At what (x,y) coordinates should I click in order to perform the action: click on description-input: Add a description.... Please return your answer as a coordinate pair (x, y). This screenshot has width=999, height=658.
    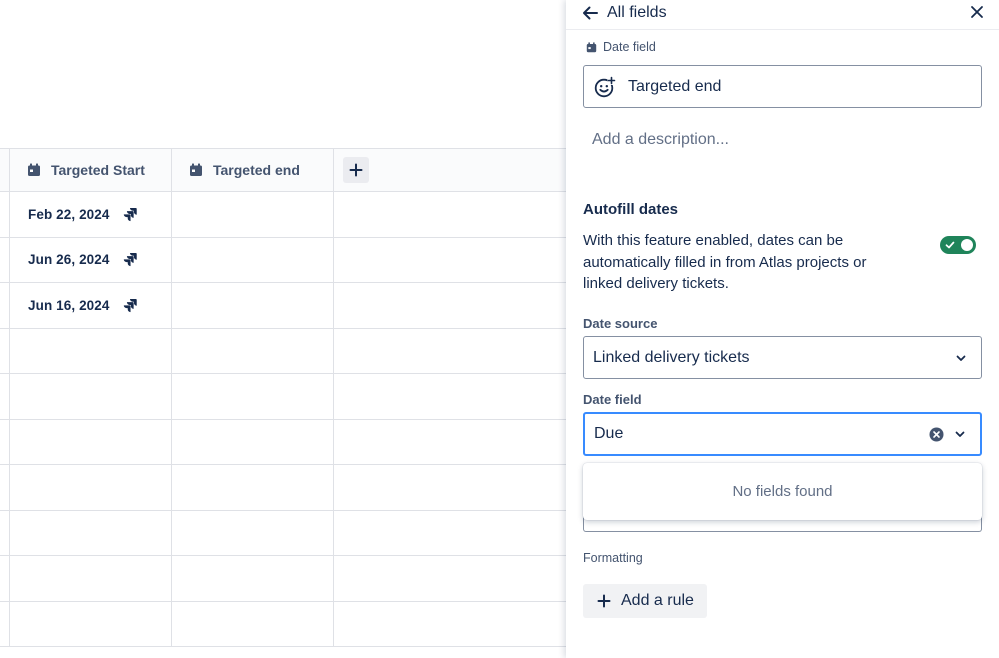
    Looking at the image, I should click on (660, 140).